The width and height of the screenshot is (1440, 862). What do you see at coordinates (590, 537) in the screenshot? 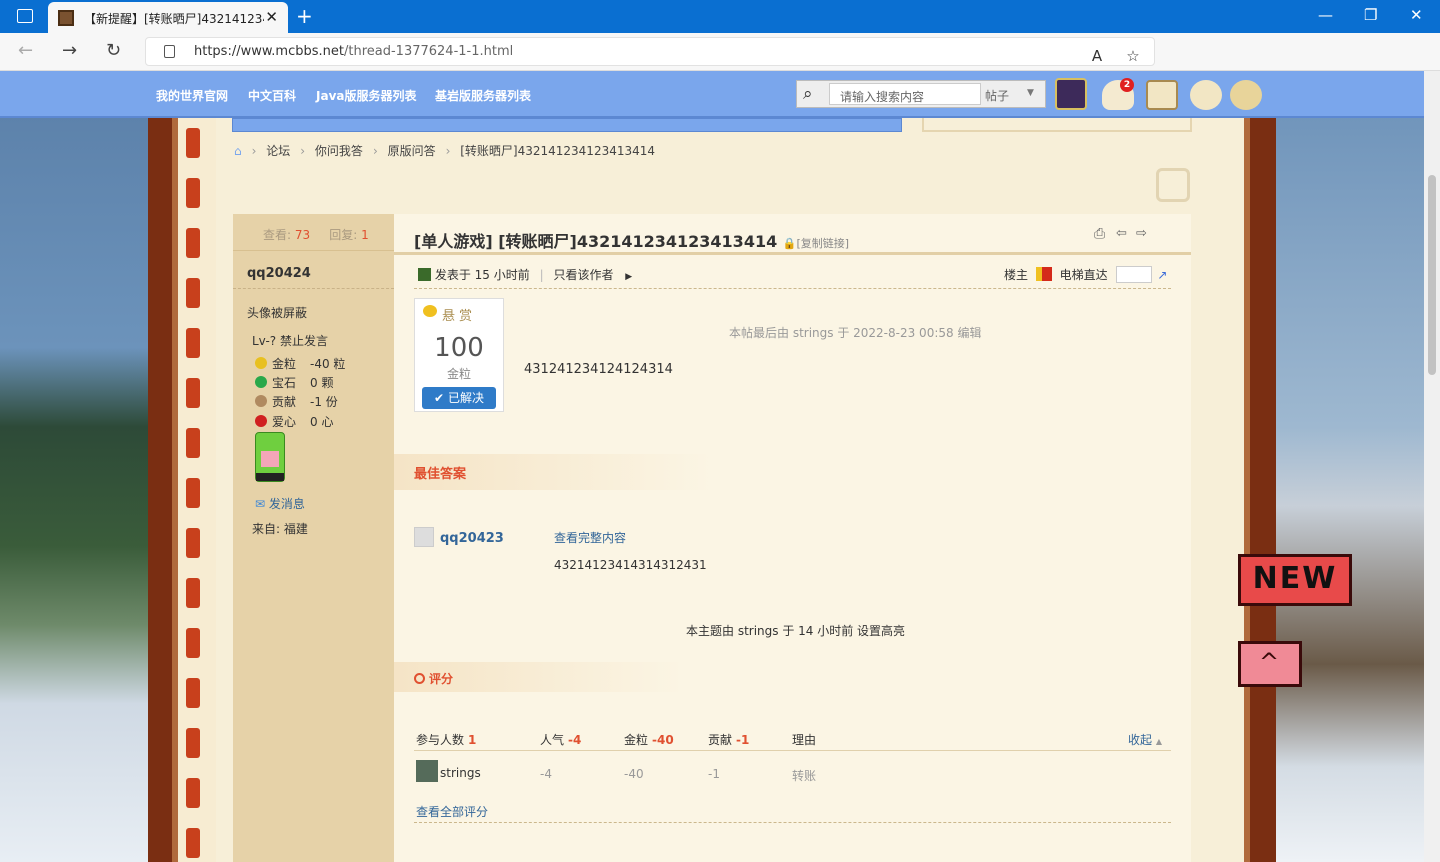
I see `view-full-link: 查看完整内容` at bounding box center [590, 537].